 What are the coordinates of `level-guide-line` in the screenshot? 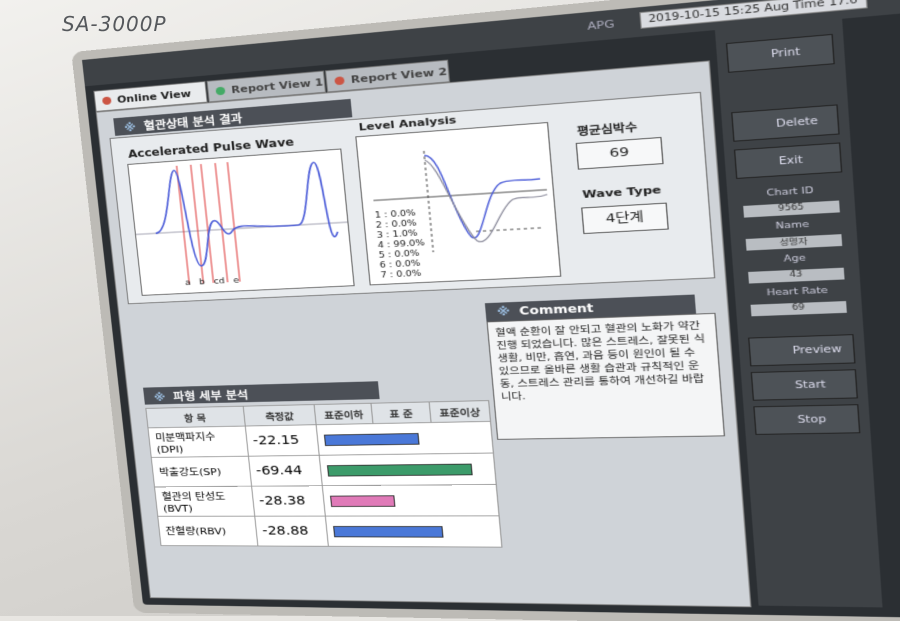 It's located at (510, 230).